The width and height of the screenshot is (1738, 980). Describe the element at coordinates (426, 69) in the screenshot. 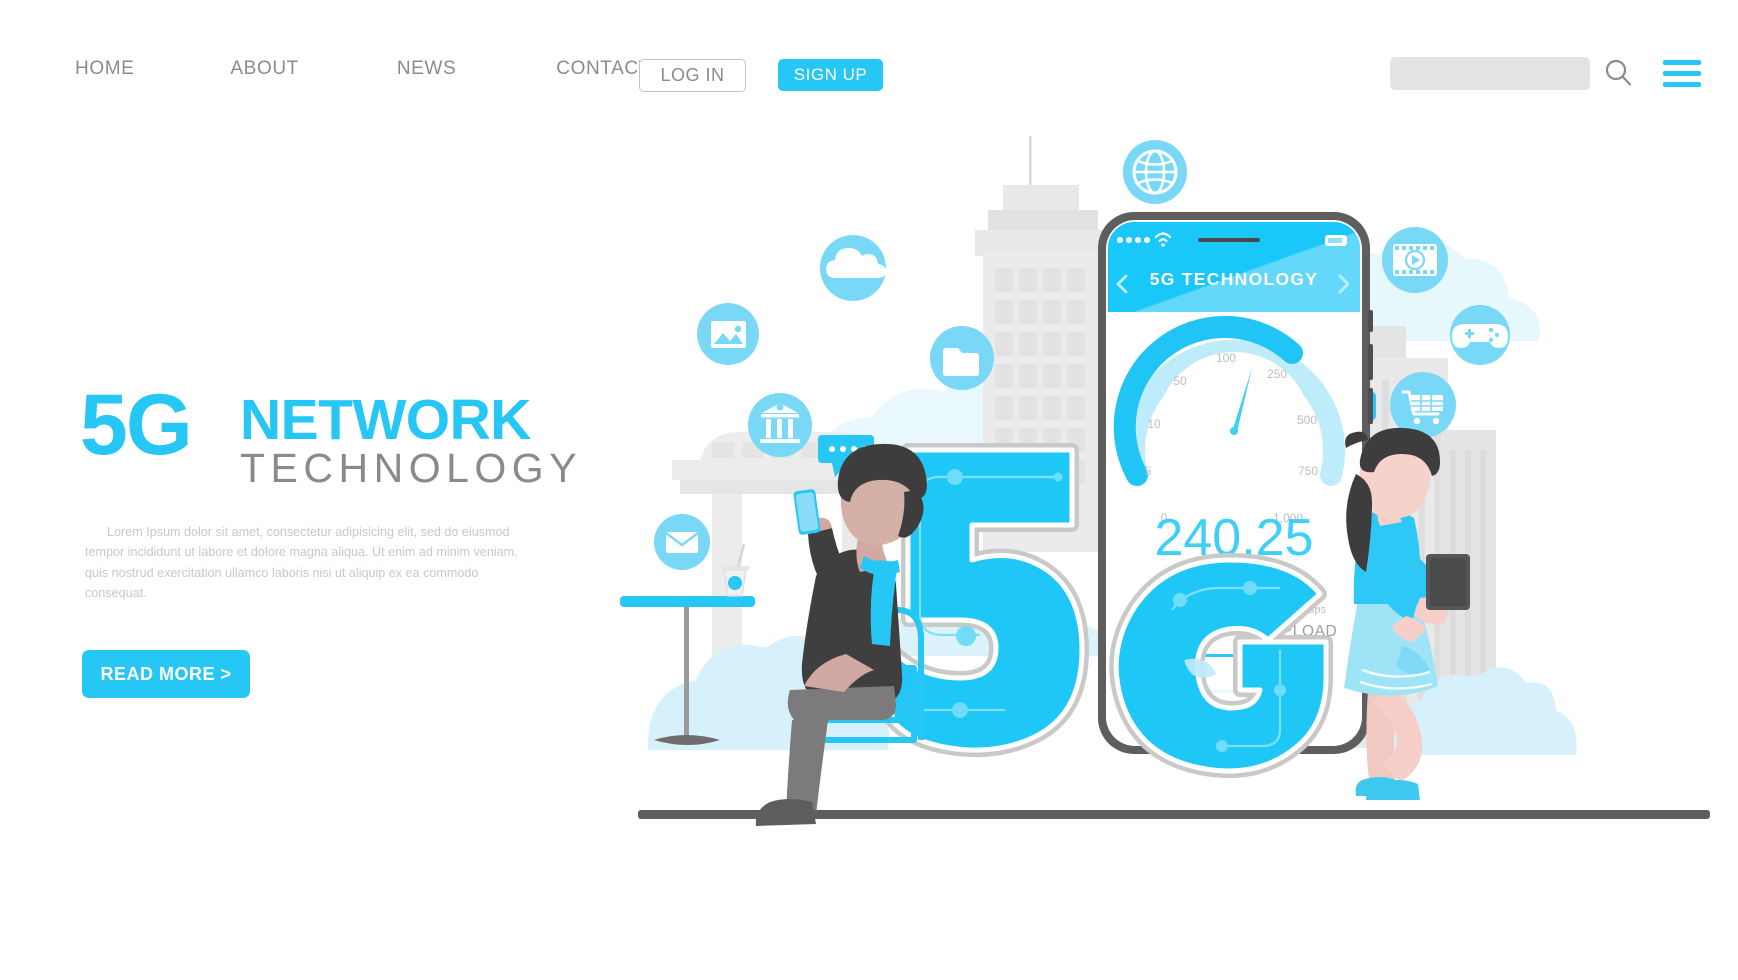

I see `nav-link-news: NEWS` at that location.